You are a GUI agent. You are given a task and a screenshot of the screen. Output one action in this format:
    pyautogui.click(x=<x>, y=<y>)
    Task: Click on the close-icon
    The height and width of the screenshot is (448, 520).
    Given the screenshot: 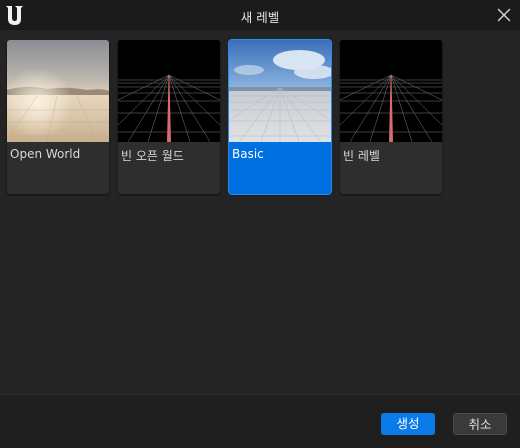 What is the action you would take?
    pyautogui.click(x=504, y=15)
    